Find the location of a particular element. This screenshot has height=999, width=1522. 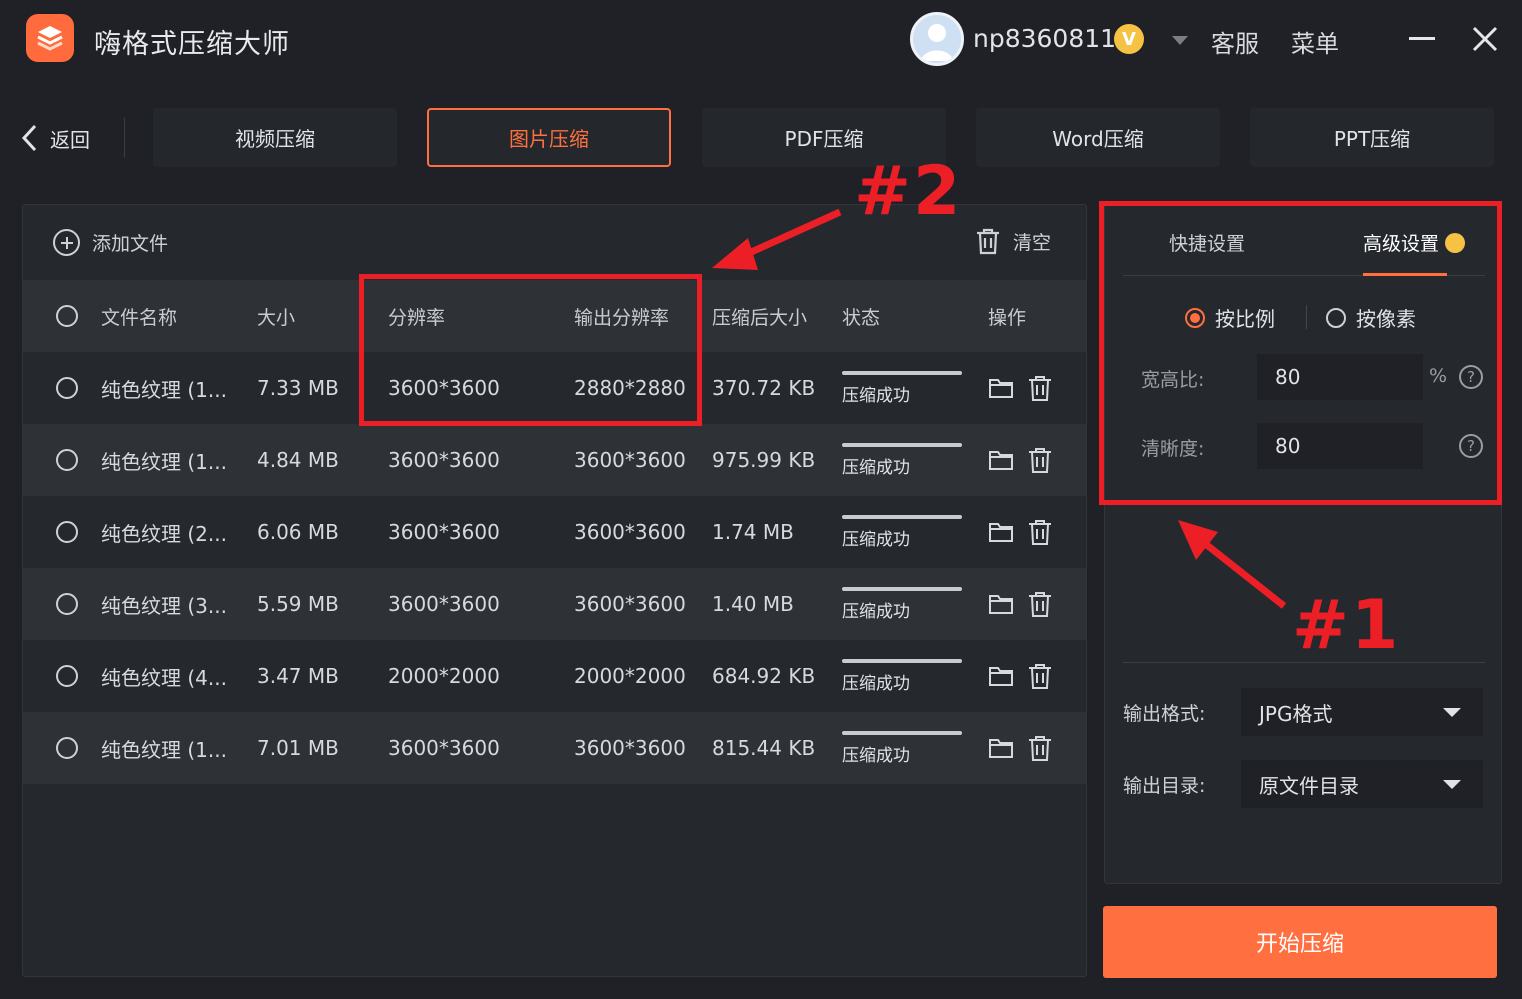

minimize-icon is located at coordinates (1422, 38).